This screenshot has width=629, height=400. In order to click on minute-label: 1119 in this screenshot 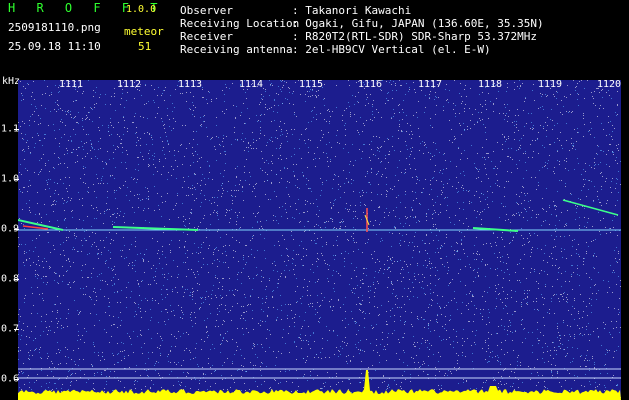, I will do `click(550, 84)`.